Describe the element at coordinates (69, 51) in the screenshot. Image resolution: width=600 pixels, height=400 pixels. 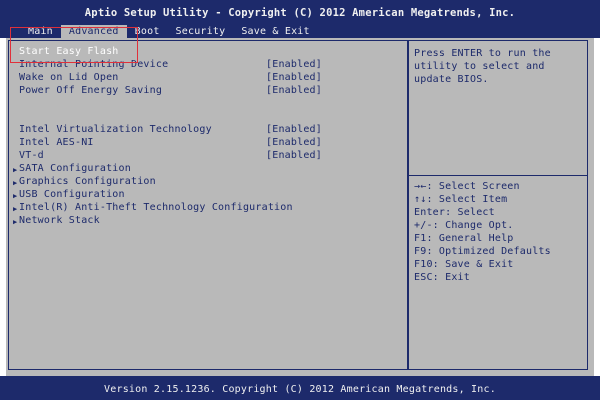
I see `menu-item-label: Start Easy Flash` at that location.